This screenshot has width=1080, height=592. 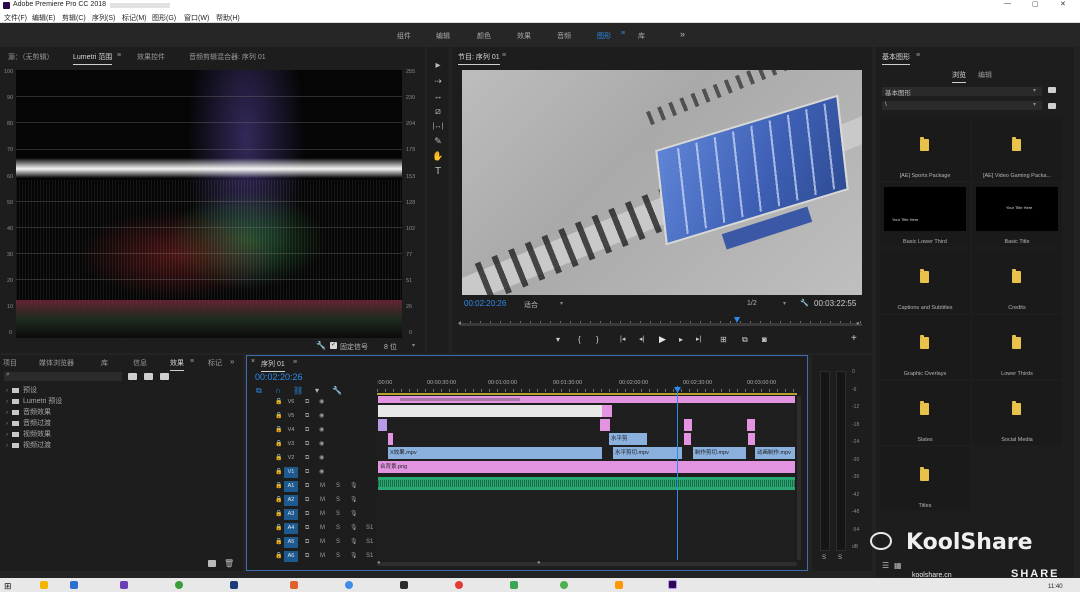 What do you see at coordinates (148, 376) in the screenshot?
I see `32bit-effects-icon` at bounding box center [148, 376].